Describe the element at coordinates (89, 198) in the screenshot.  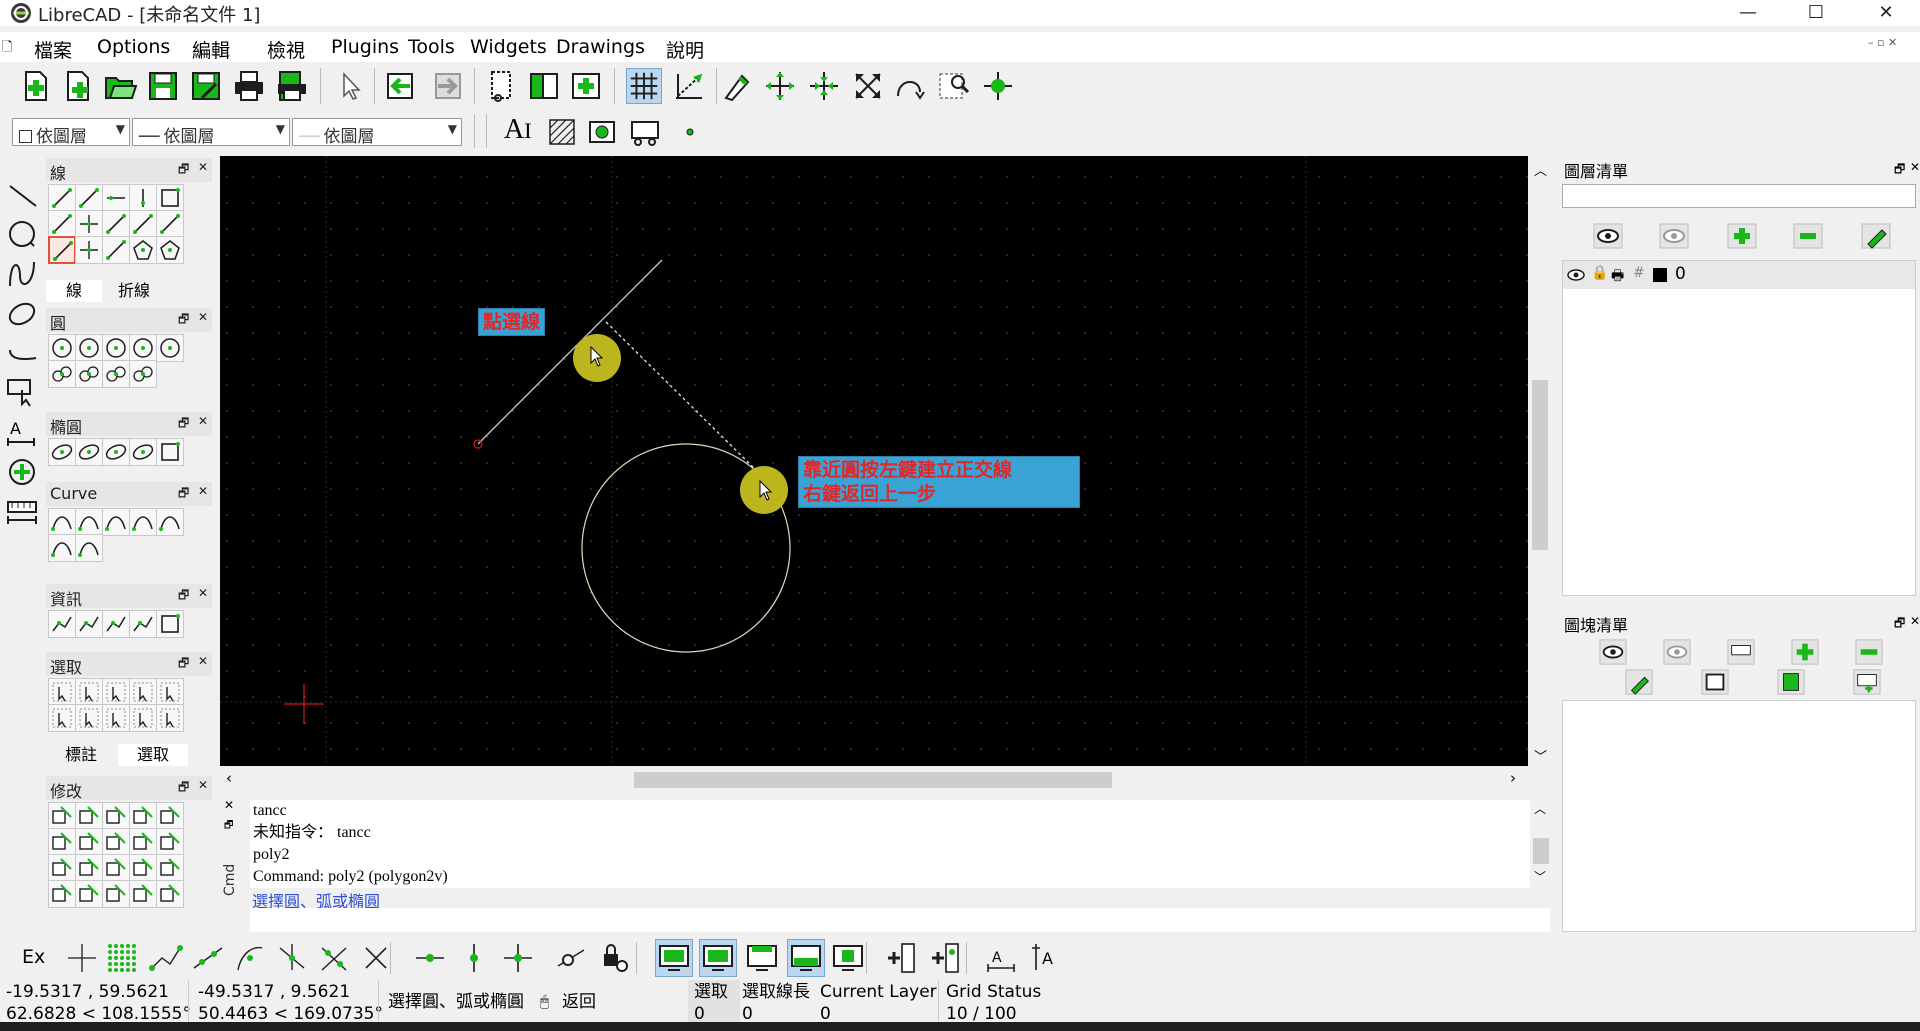
I see `line-tool-2-icon` at that location.